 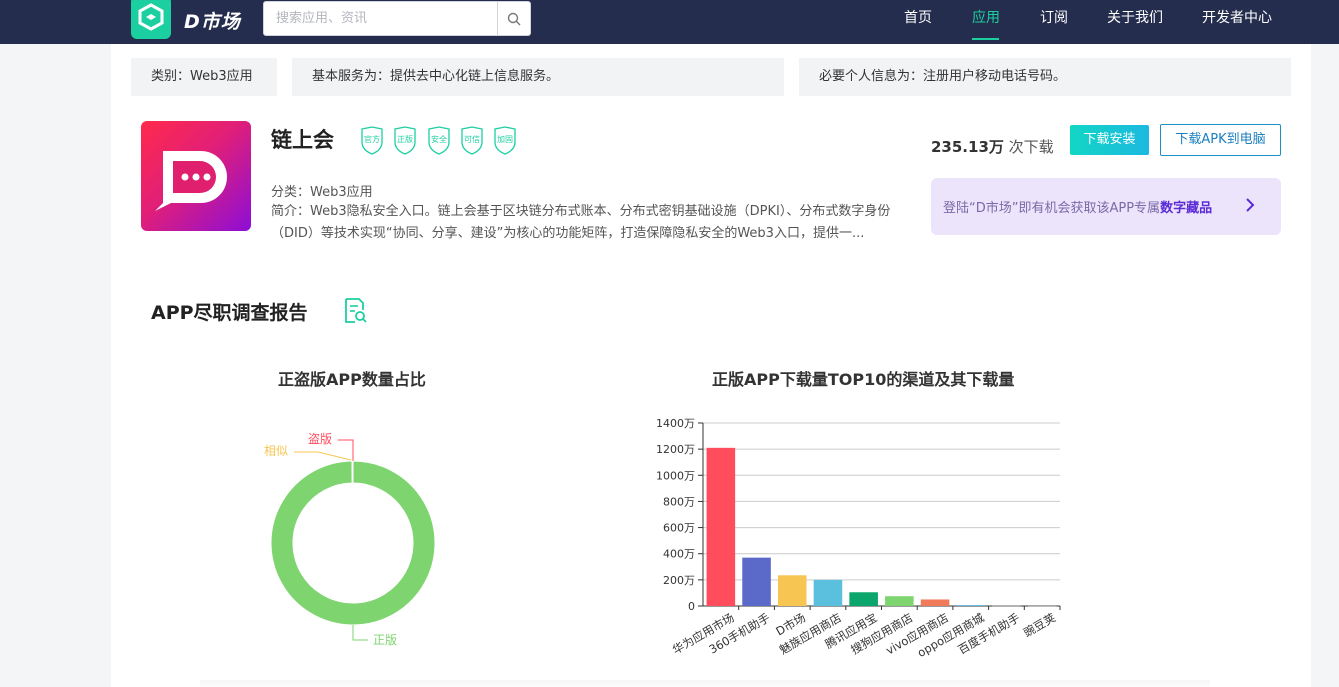 I want to click on badge-genuine-label: 正版, so click(x=405, y=139).